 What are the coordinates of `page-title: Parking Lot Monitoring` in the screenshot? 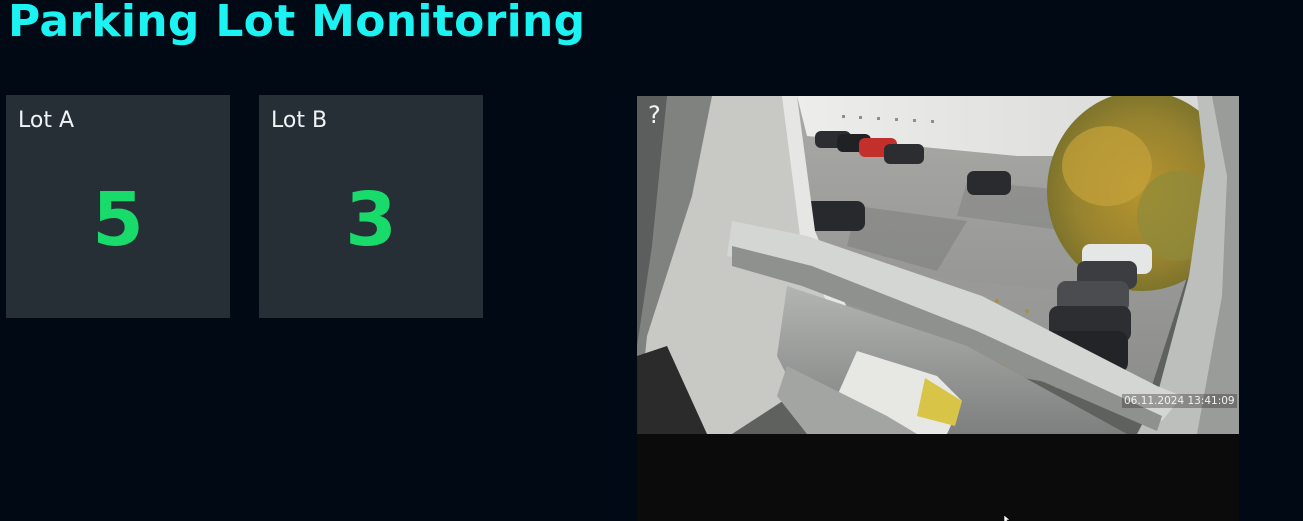 It's located at (297, 23).